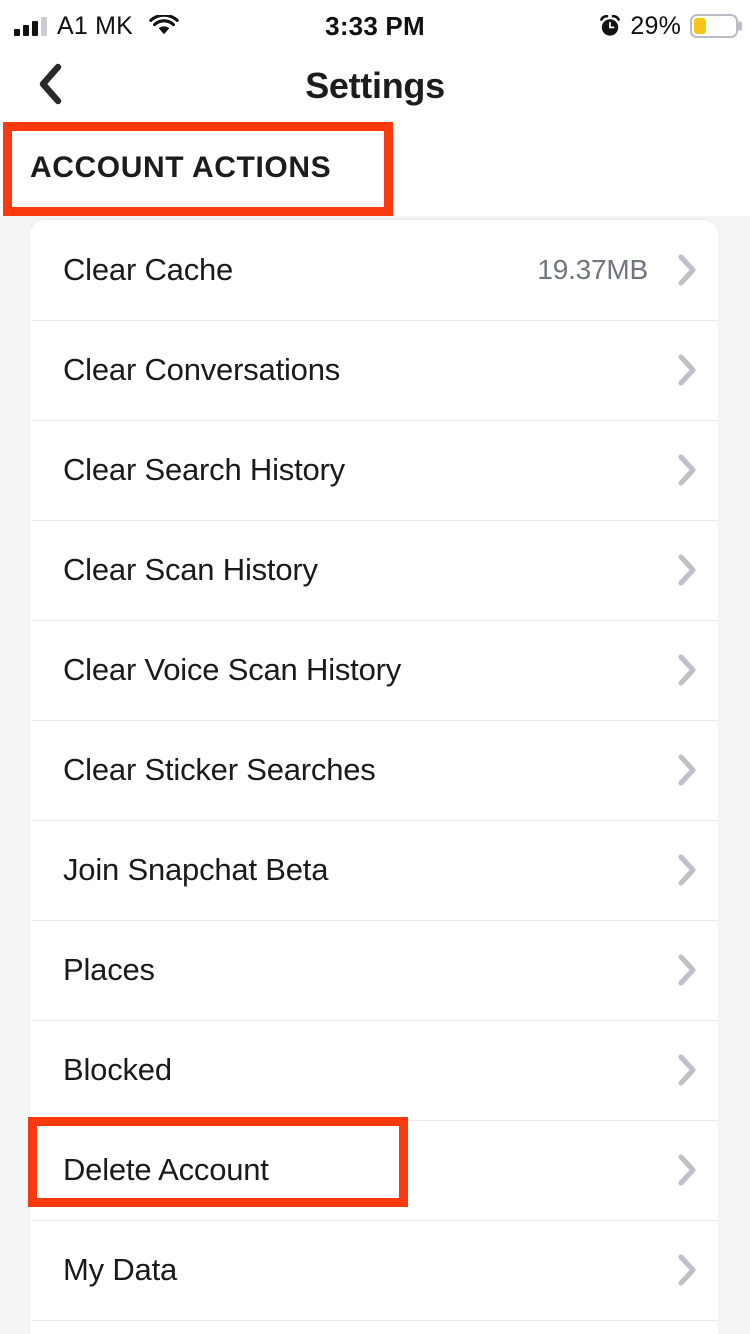  Describe the element at coordinates (374, 1270) in the screenshot. I see `settings-row: My Data` at that location.